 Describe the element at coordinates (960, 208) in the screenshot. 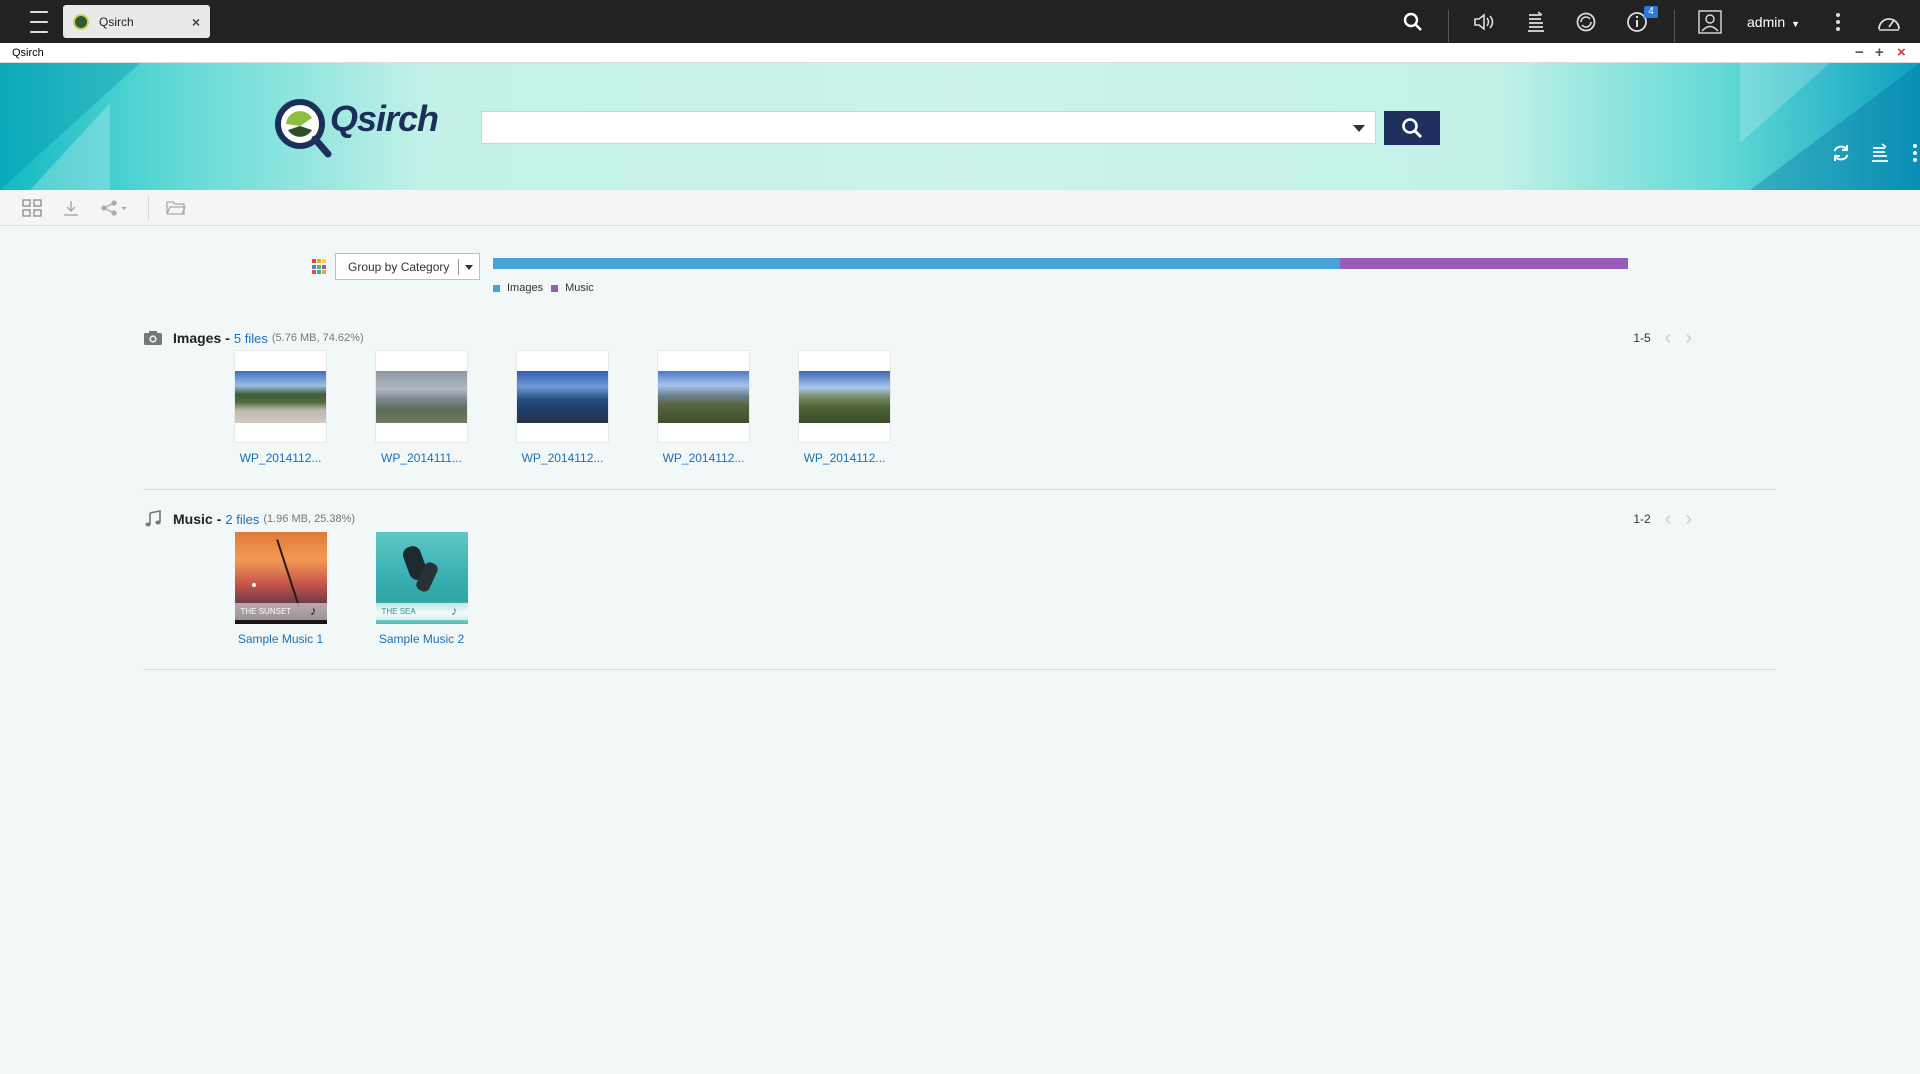

I see `toolbar` at that location.